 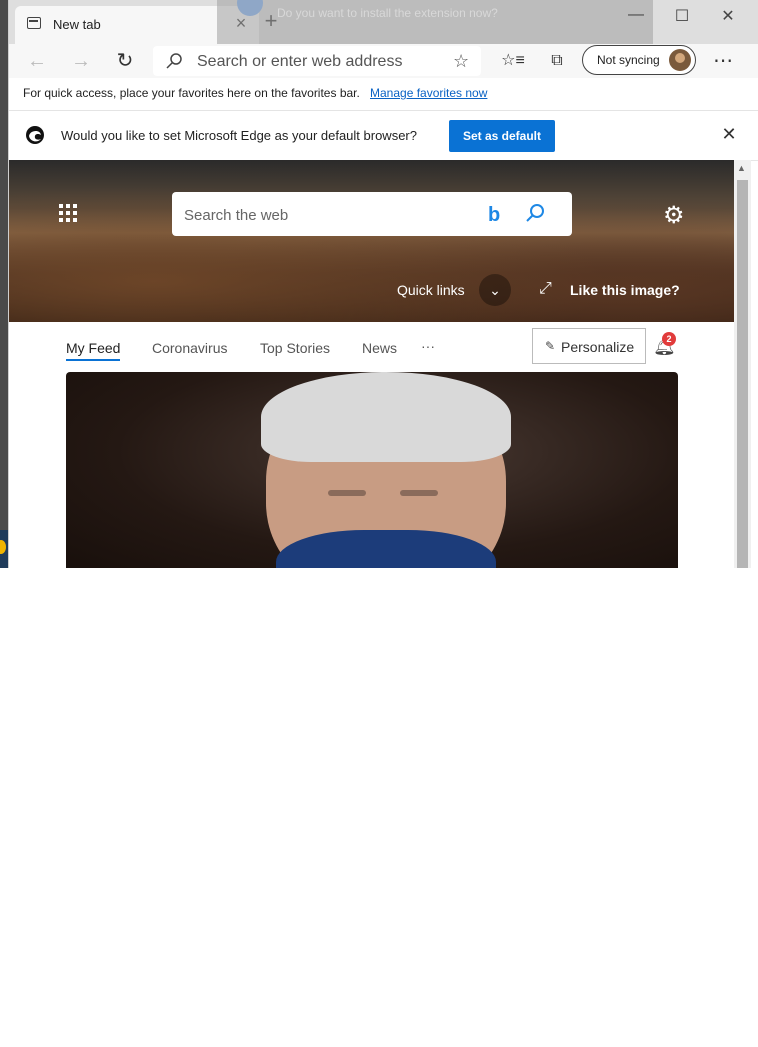 What do you see at coordinates (729, 134) in the screenshot?
I see `banner-close-icon: ✕` at bounding box center [729, 134].